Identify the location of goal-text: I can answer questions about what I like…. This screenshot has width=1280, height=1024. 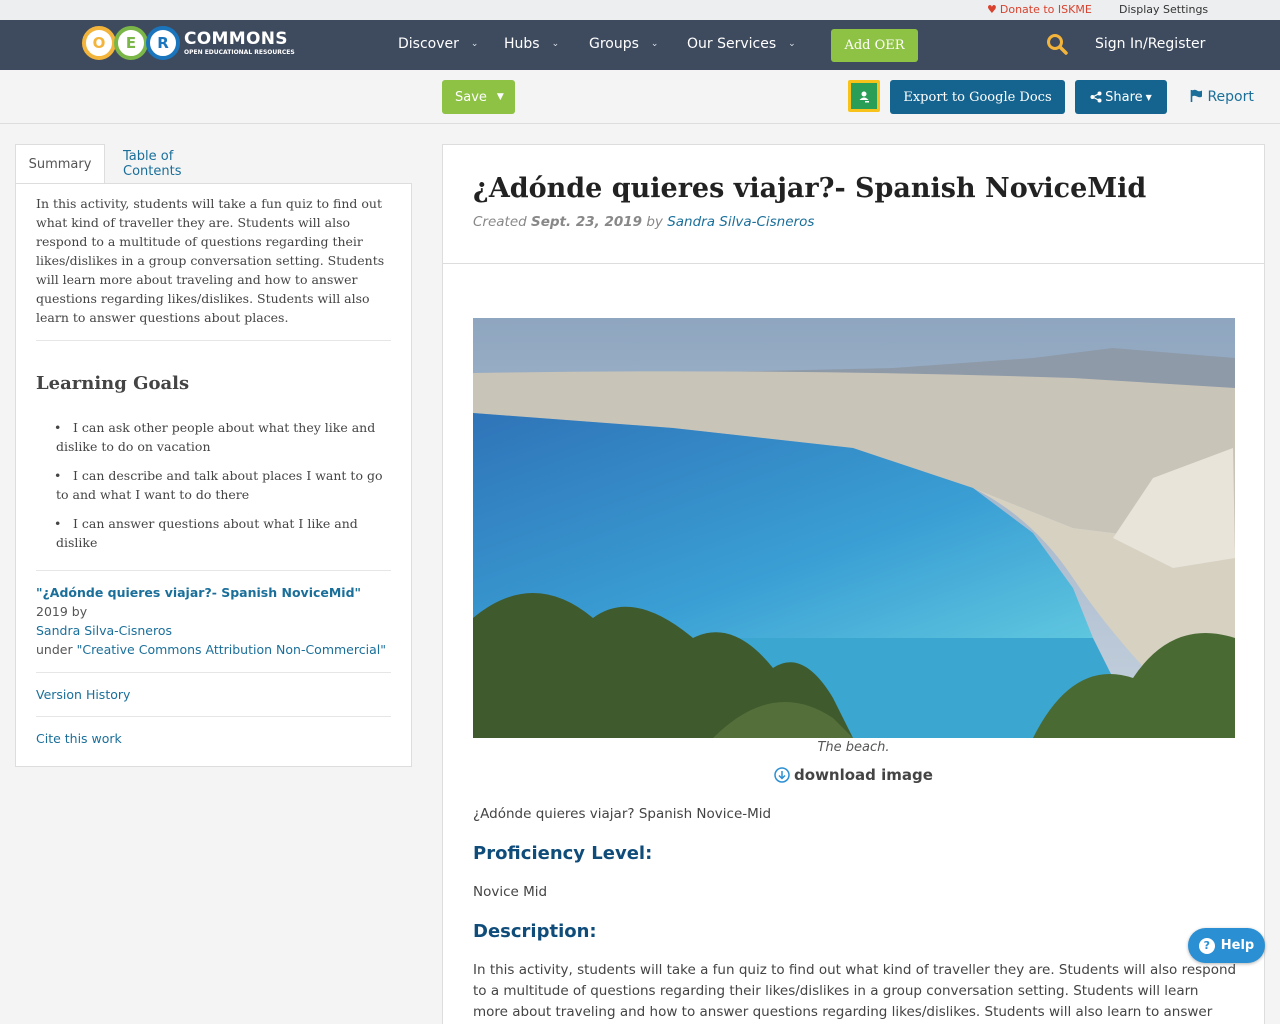
(207, 533).